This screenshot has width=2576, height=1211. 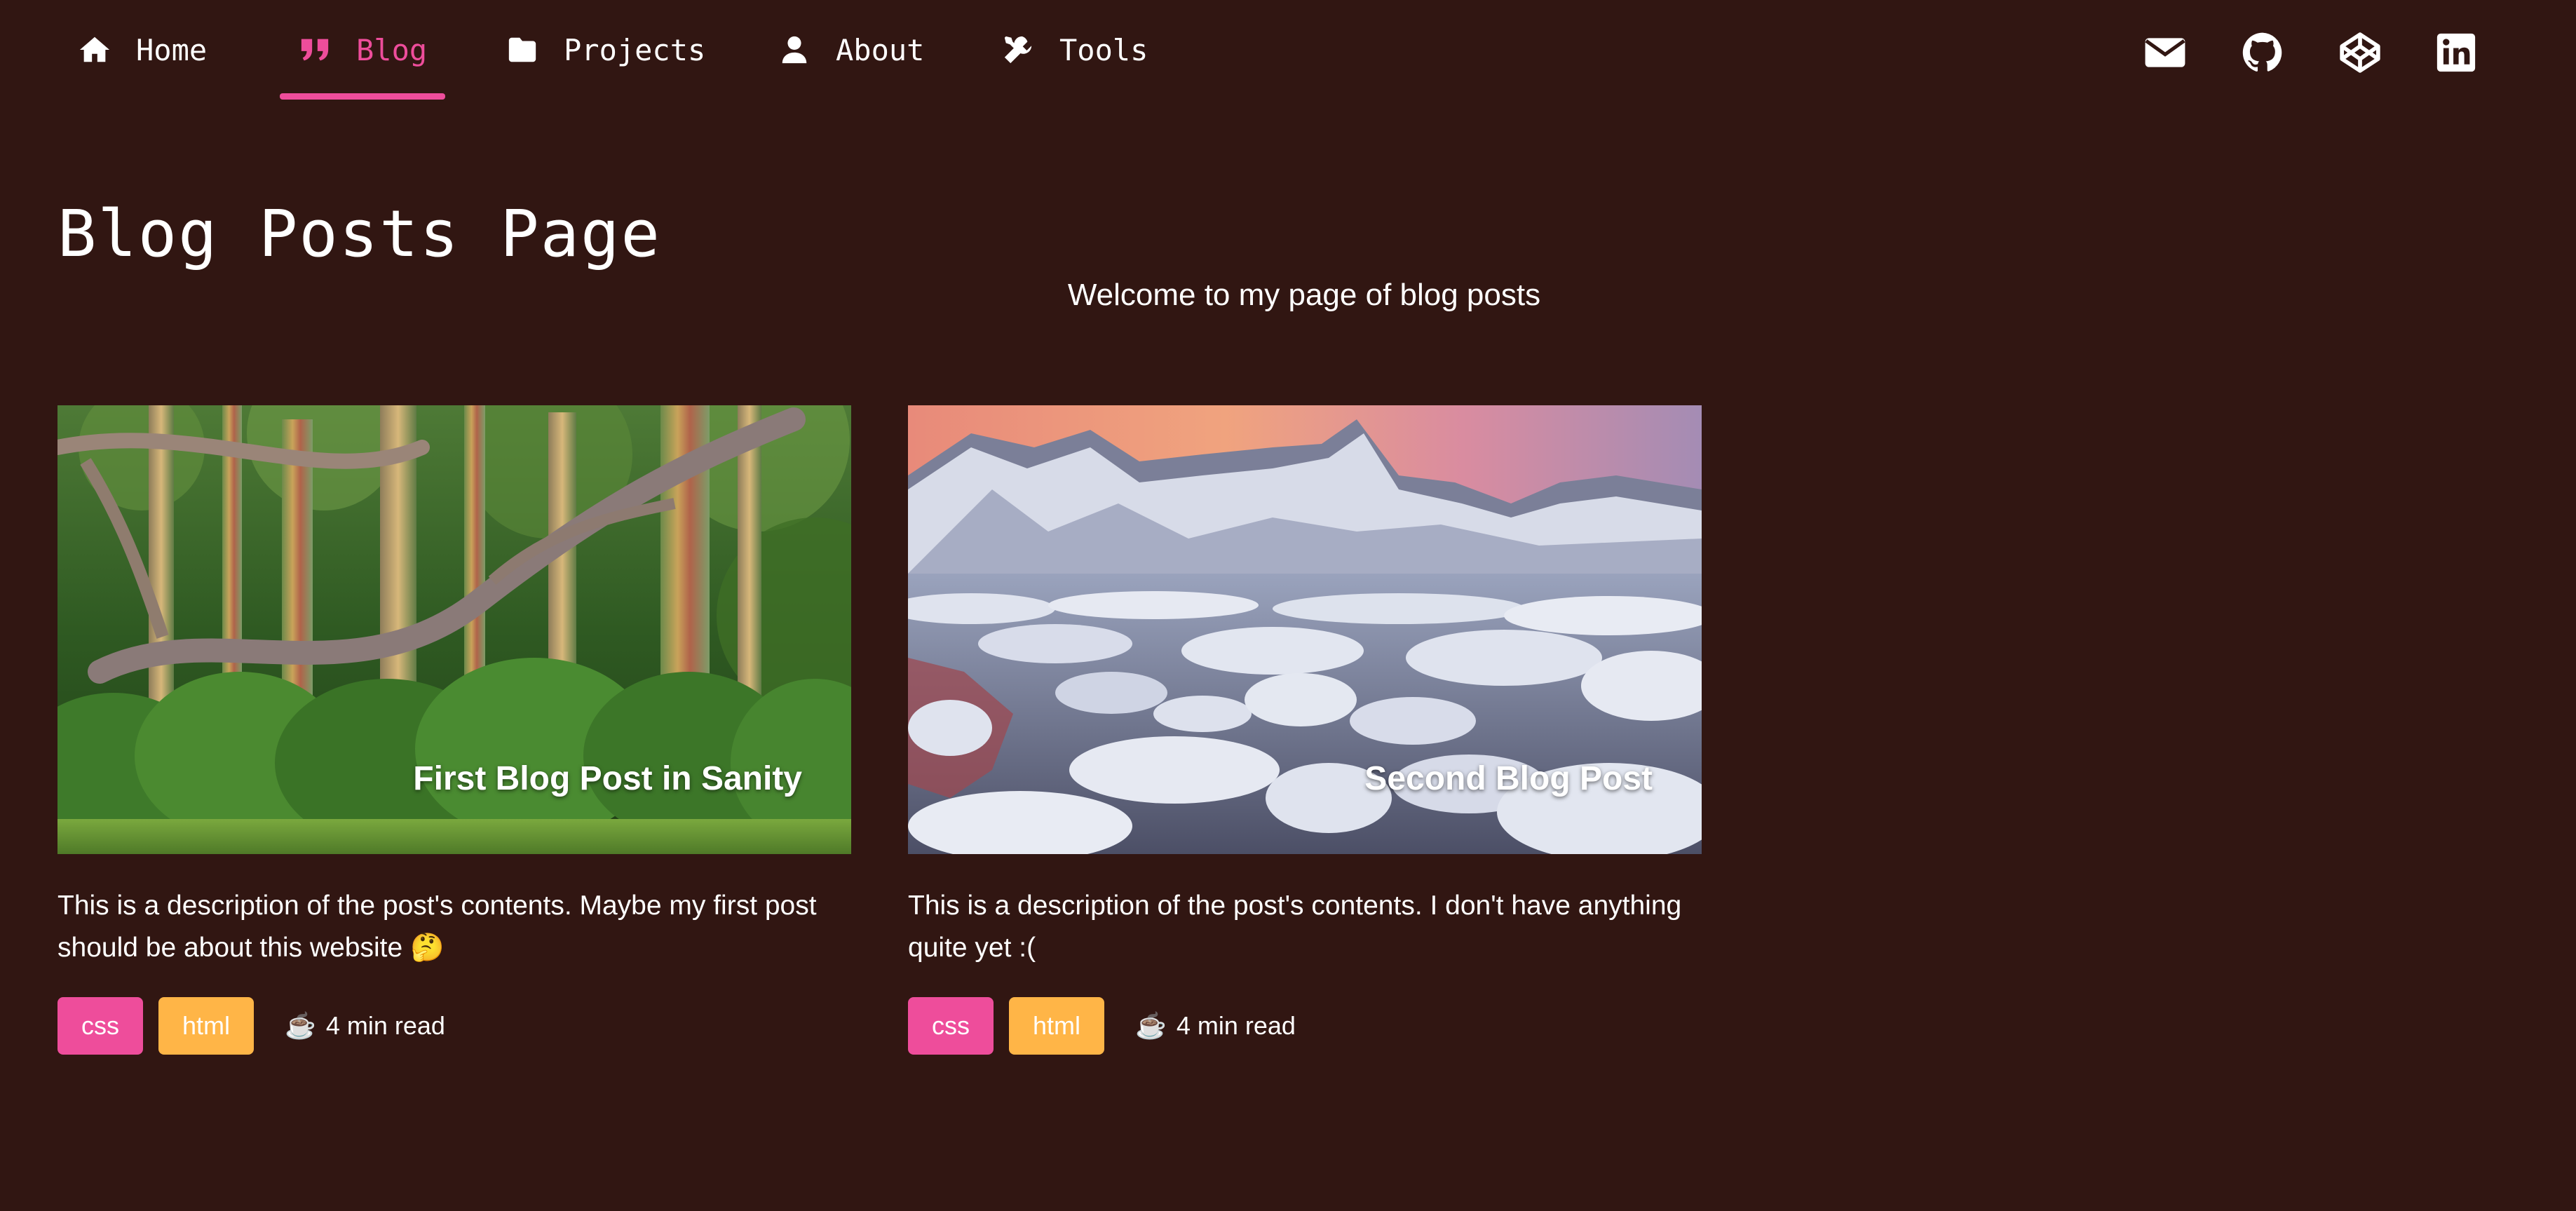 I want to click on nav-item-label: Tools, so click(x=1103, y=49).